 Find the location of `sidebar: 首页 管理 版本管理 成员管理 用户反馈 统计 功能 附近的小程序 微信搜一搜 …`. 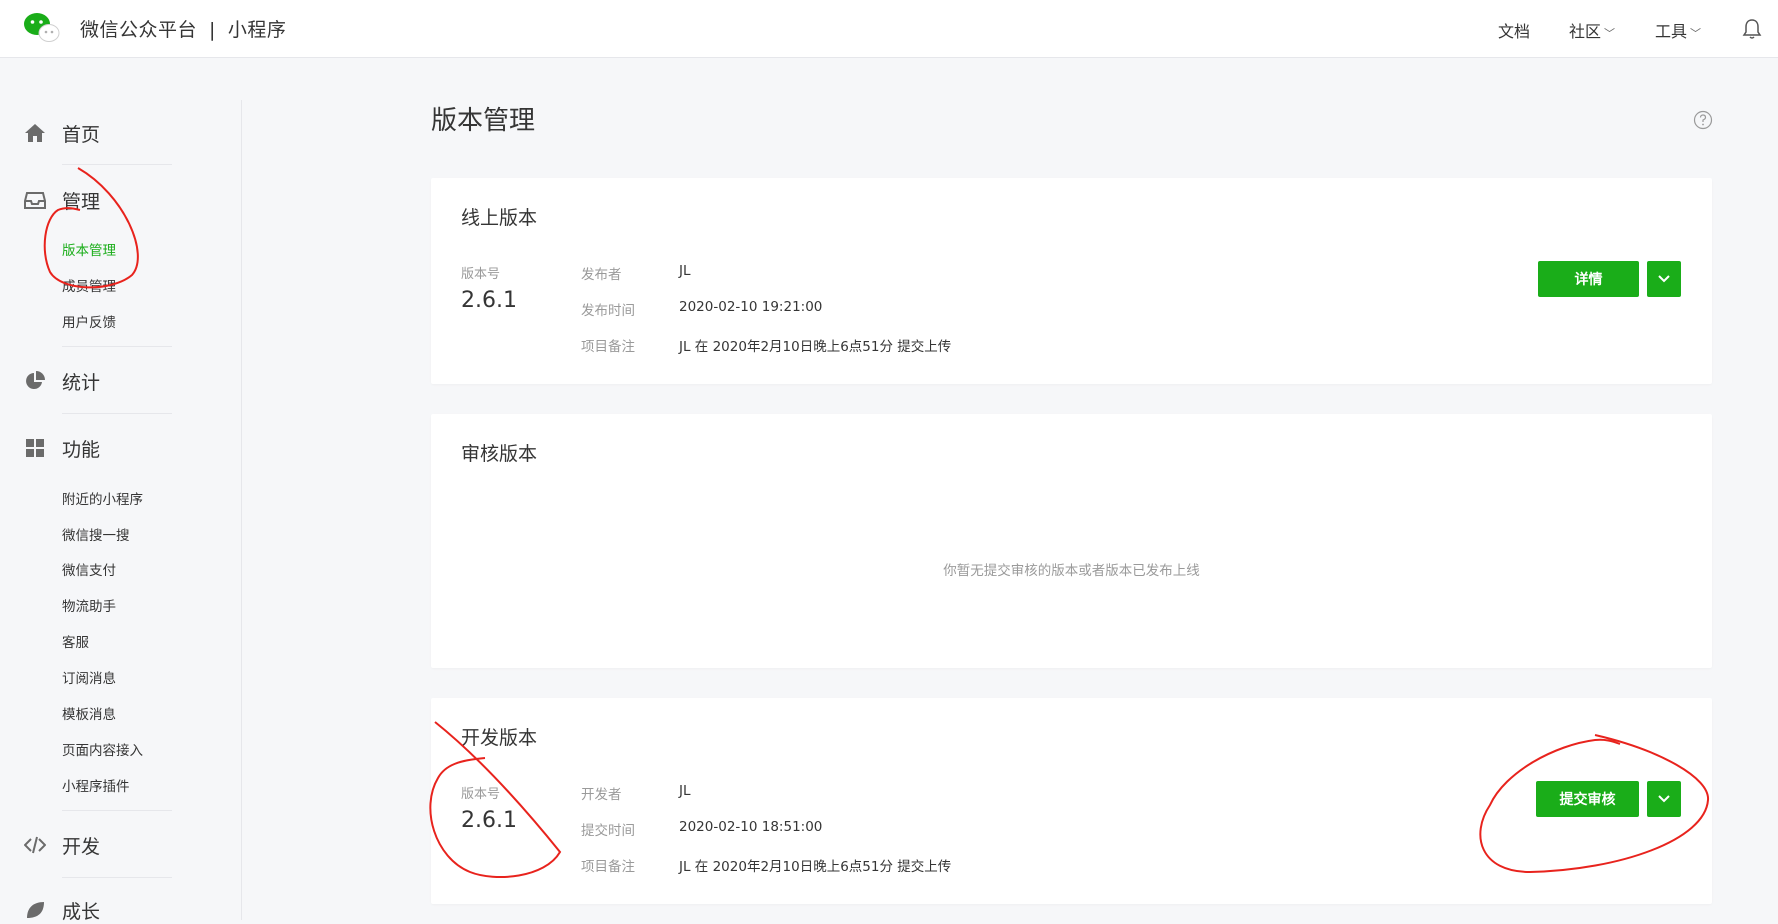

sidebar: 首页 管理 版本管理 成员管理 用户反馈 统计 功能 附近的小程序 微信搜一搜 … is located at coordinates (121, 490).